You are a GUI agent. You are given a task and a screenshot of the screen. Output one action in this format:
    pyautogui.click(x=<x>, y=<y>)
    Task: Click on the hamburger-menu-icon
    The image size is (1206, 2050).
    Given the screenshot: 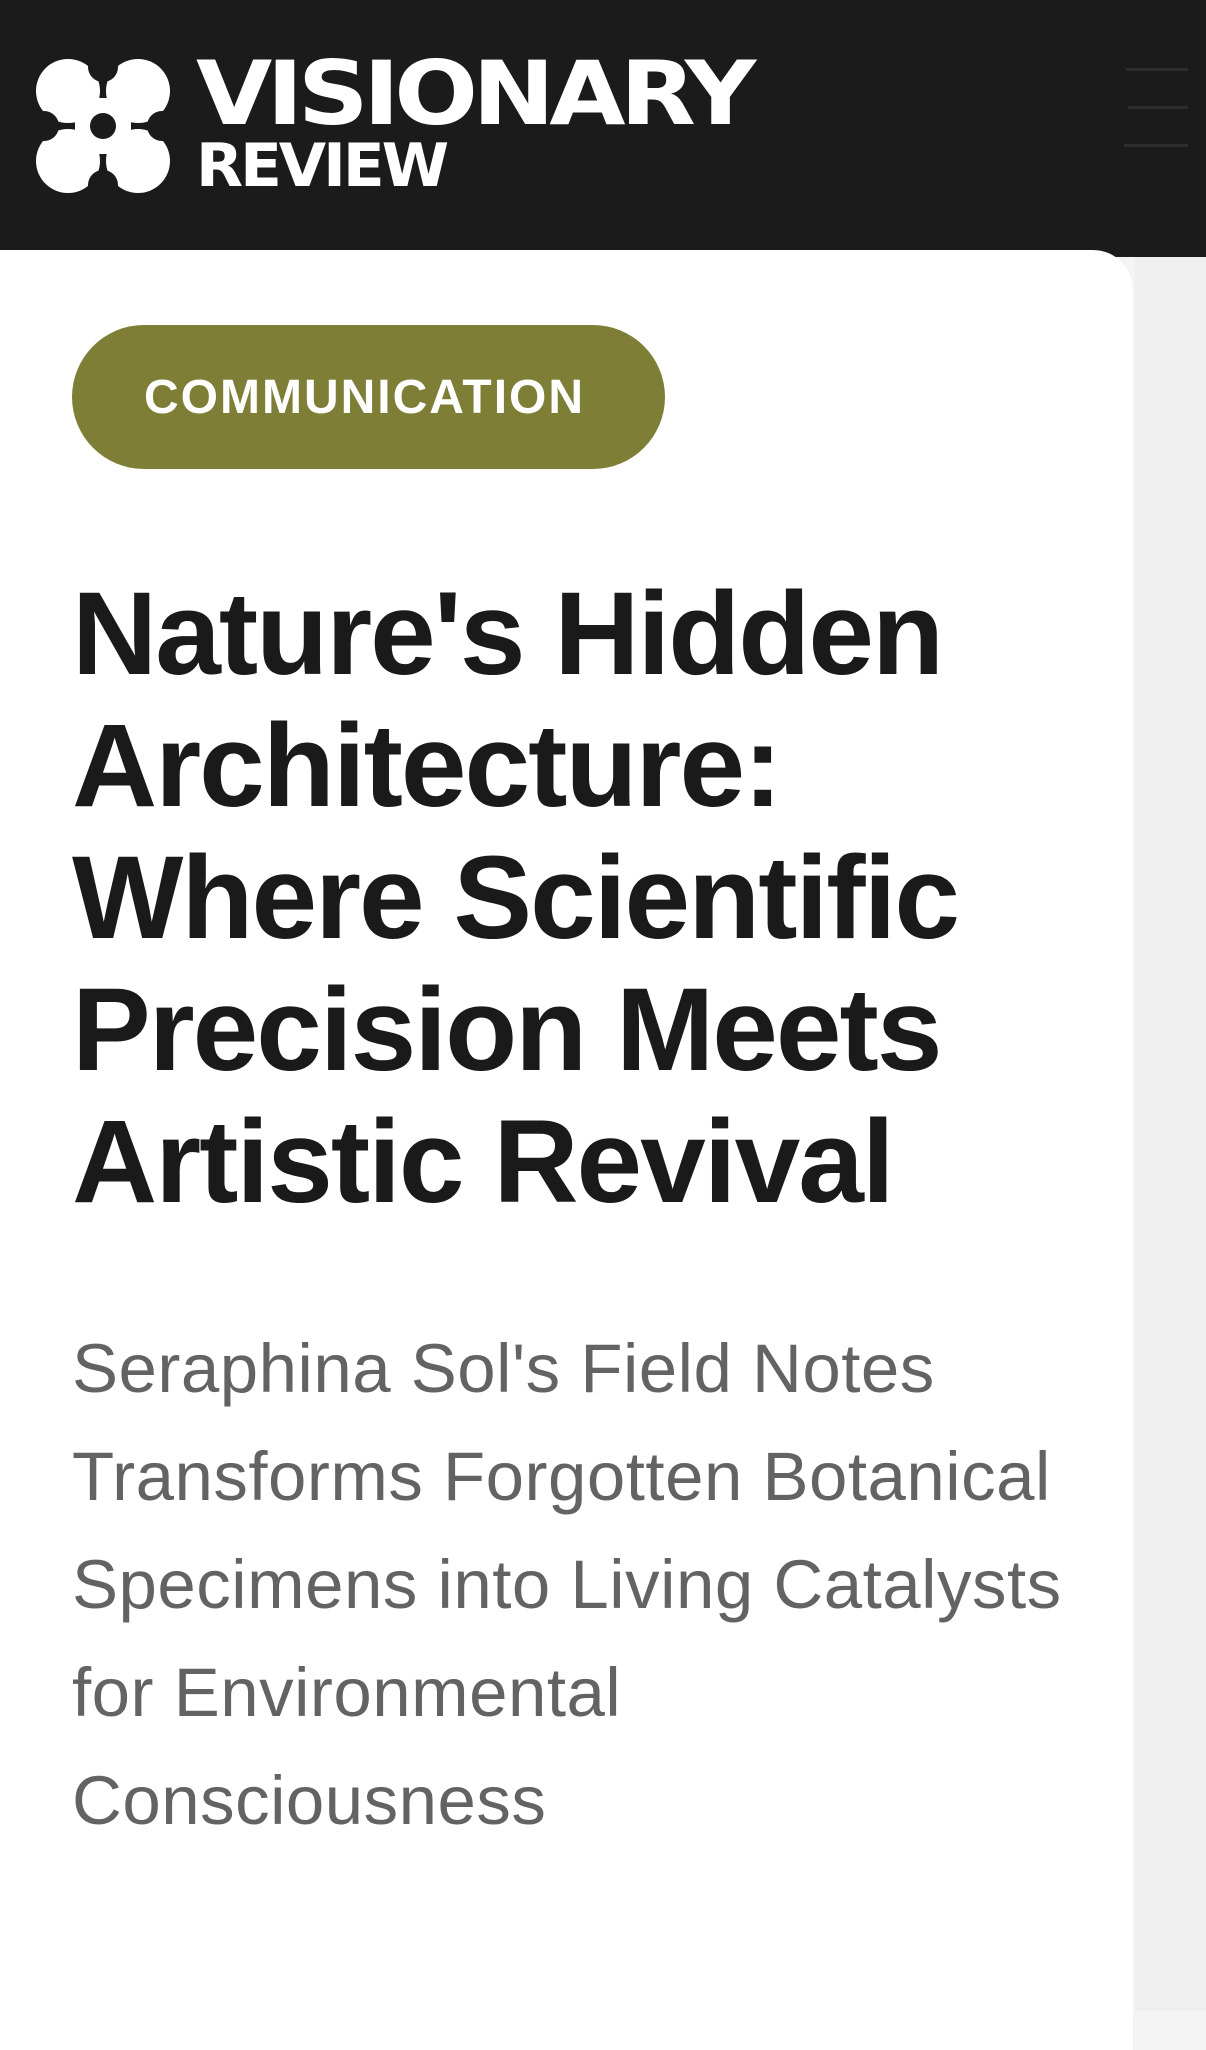 What is the action you would take?
    pyautogui.click(x=1157, y=69)
    